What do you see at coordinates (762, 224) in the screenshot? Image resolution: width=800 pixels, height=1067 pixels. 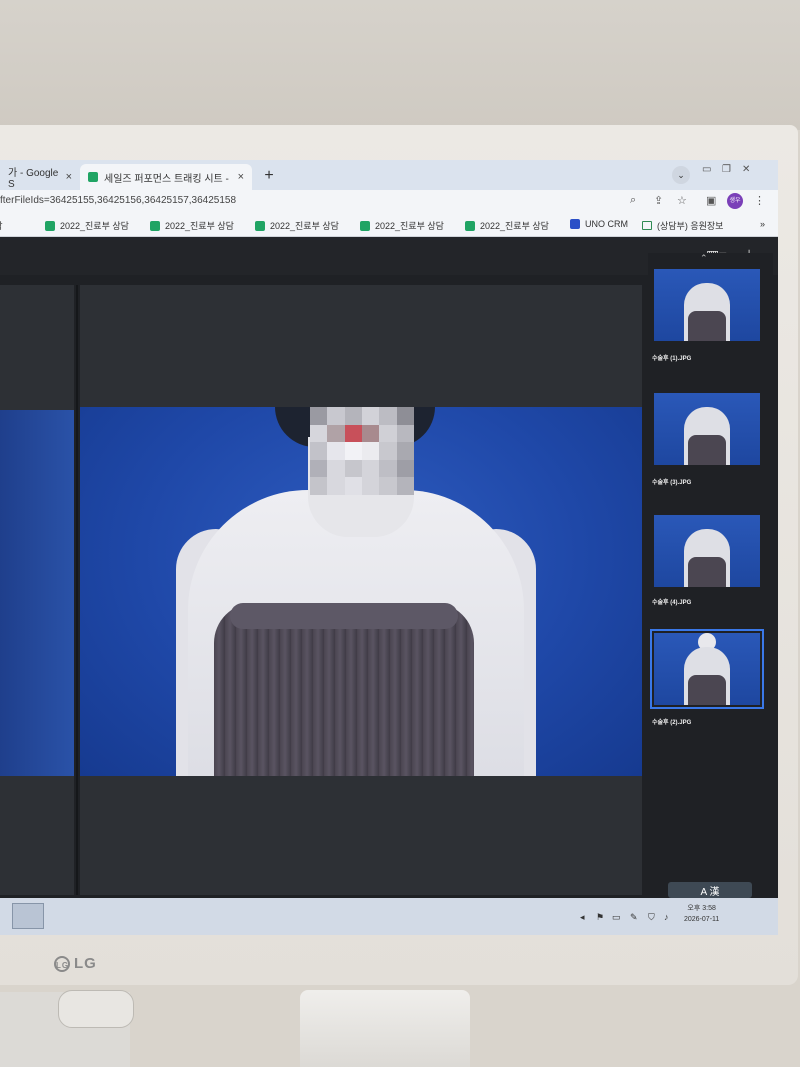 I see `bookmarks-overflow-icon: »` at bounding box center [762, 224].